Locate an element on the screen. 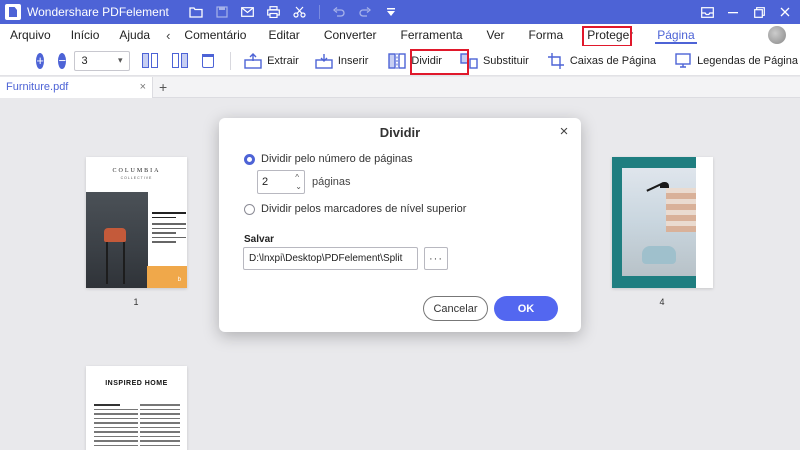 The image size is (800, 450). cancel-button: Cancelar is located at coordinates (455, 308).